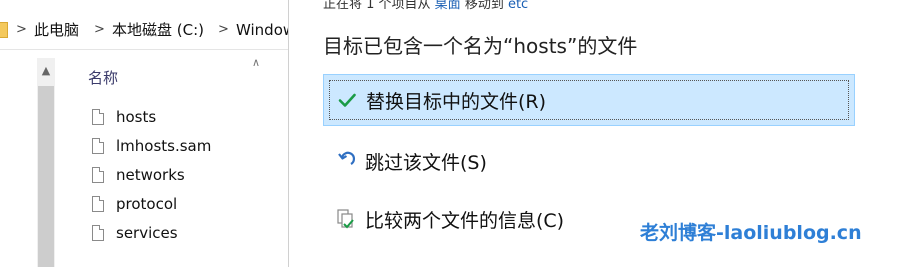  I want to click on move-progress-text: 正在将 1 个项目从 桌面 移动到 etc, so click(425, 6).